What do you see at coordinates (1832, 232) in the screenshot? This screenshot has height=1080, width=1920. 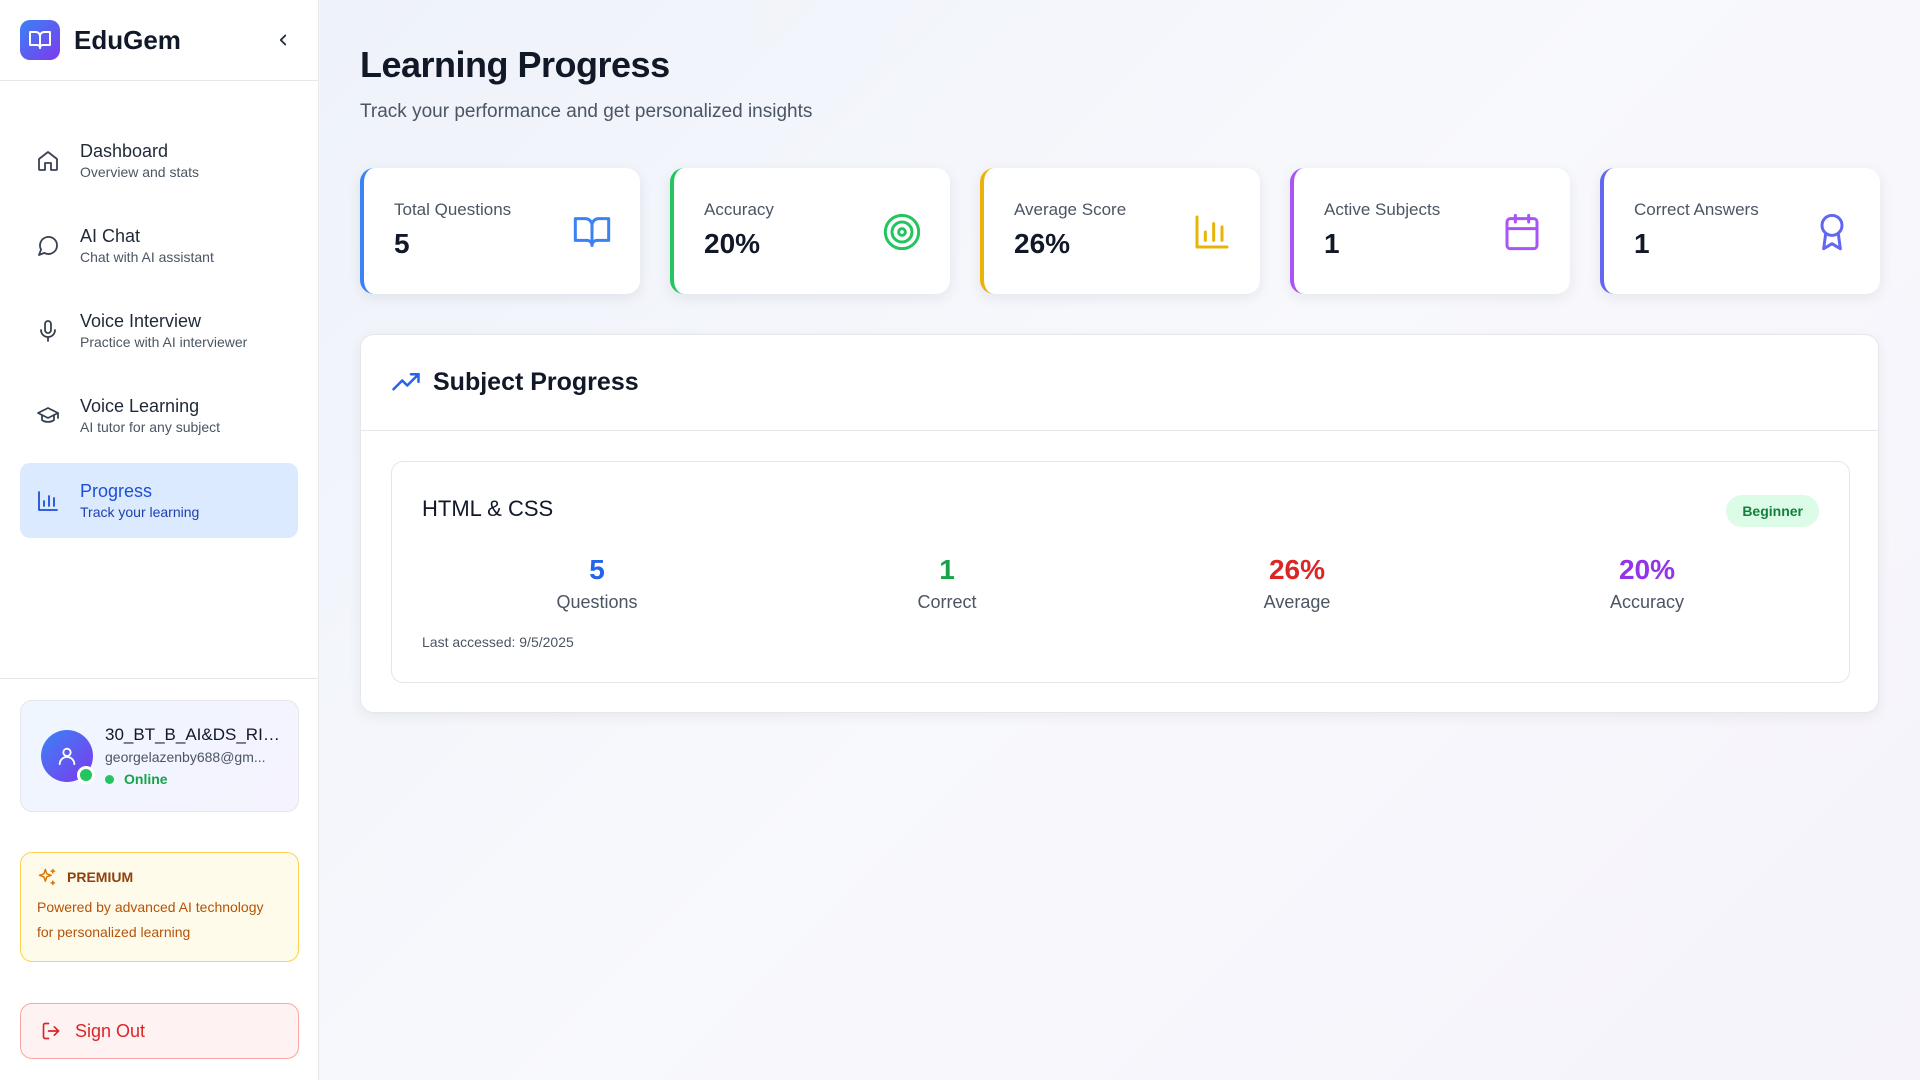 I see `award-icon` at bounding box center [1832, 232].